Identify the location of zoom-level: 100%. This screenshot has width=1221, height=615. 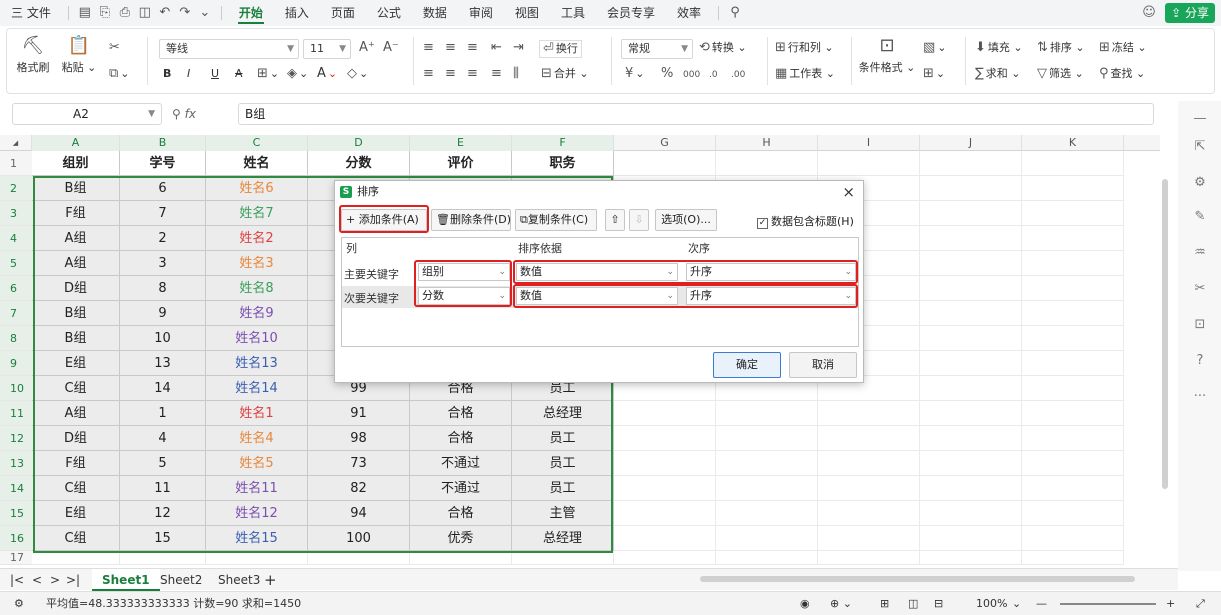
(991, 603).